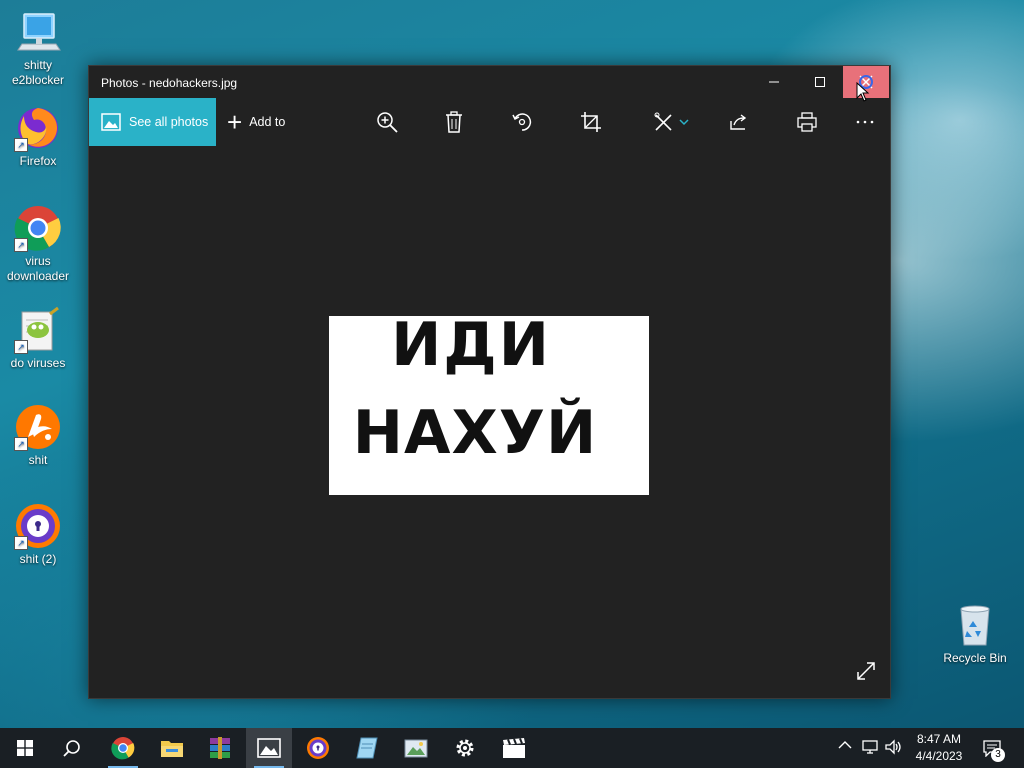 The image size is (1024, 768). I want to click on plus-icon: +, so click(235, 122).